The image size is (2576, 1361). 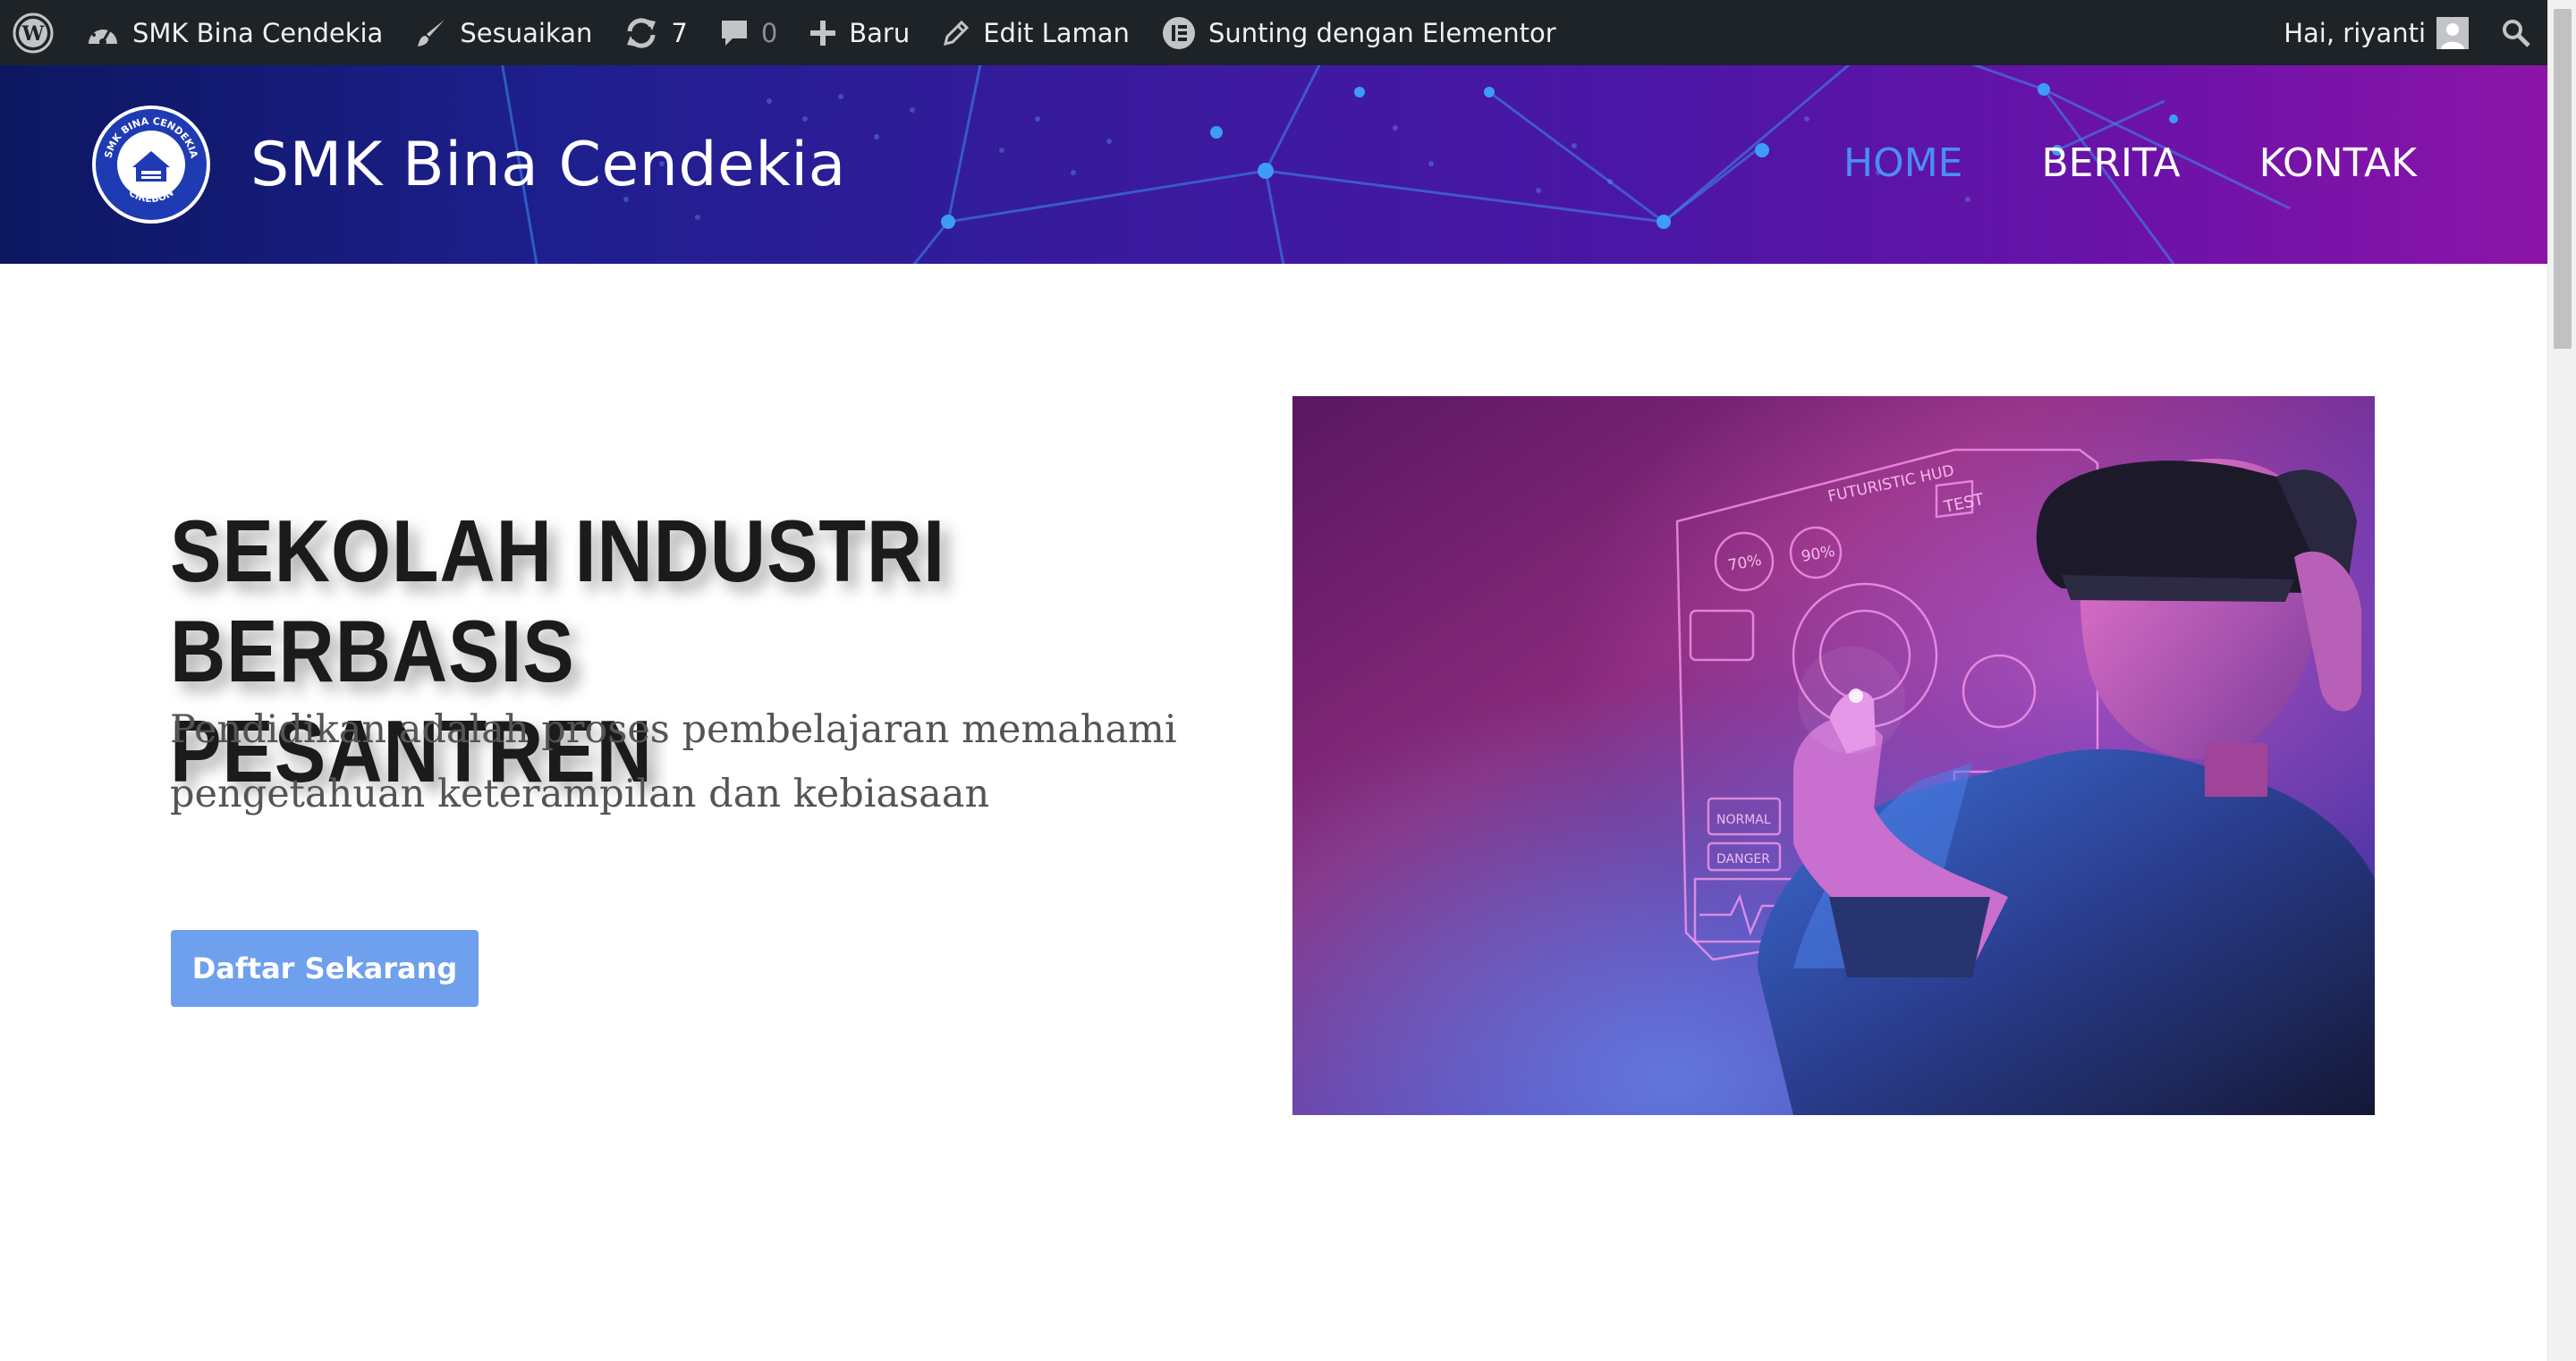 I want to click on greeting-label: Hai, riyanti, so click(x=2355, y=32).